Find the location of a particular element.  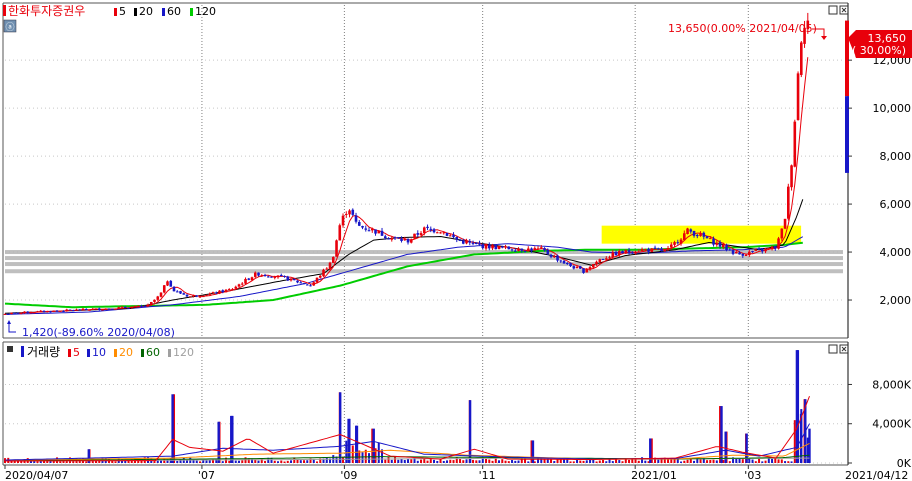

volume-panel-marker is located at coordinates (10, 349).